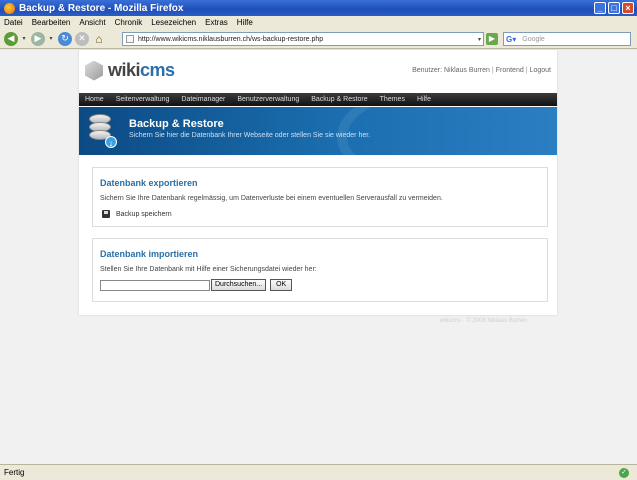 This screenshot has width=637, height=480. Describe the element at coordinates (392, 99) in the screenshot. I see `nav-themes: Themes` at that location.